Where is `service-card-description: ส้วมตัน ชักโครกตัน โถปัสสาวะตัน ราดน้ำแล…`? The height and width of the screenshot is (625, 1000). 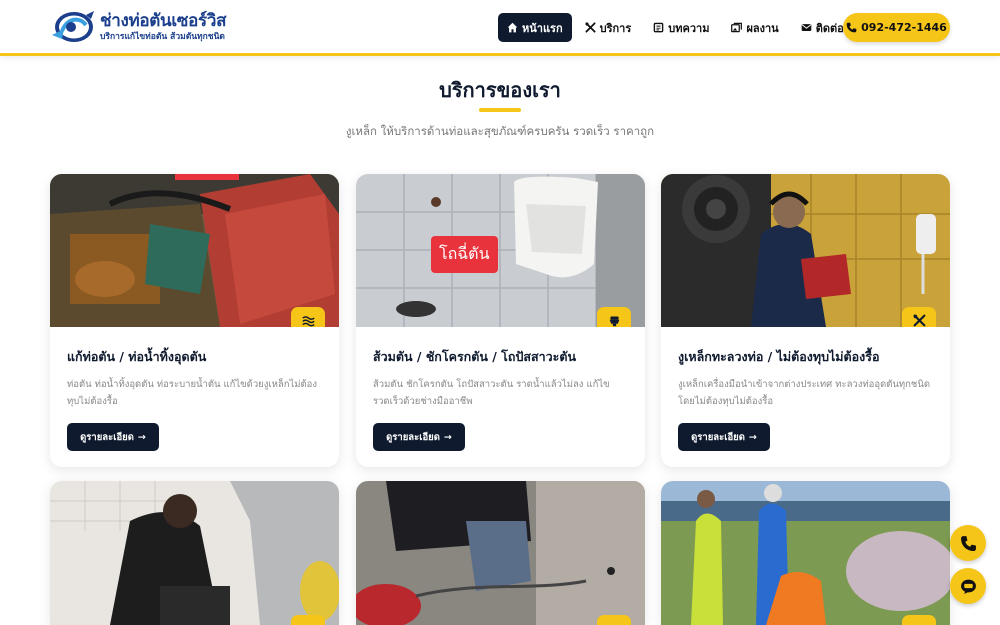 service-card-description: ส้วมตัน ชักโครกตัน โถปัสสาวะตัน ราดน้ำแล… is located at coordinates (491, 393).